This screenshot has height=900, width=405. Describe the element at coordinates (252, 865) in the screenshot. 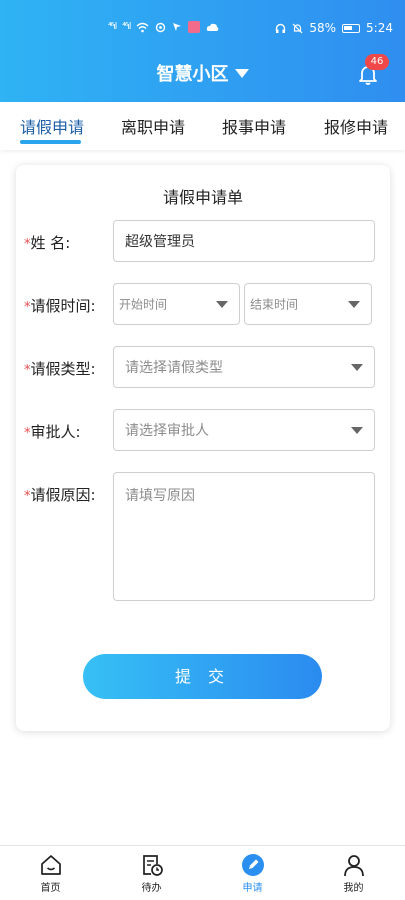

I see `apply-icon` at that location.